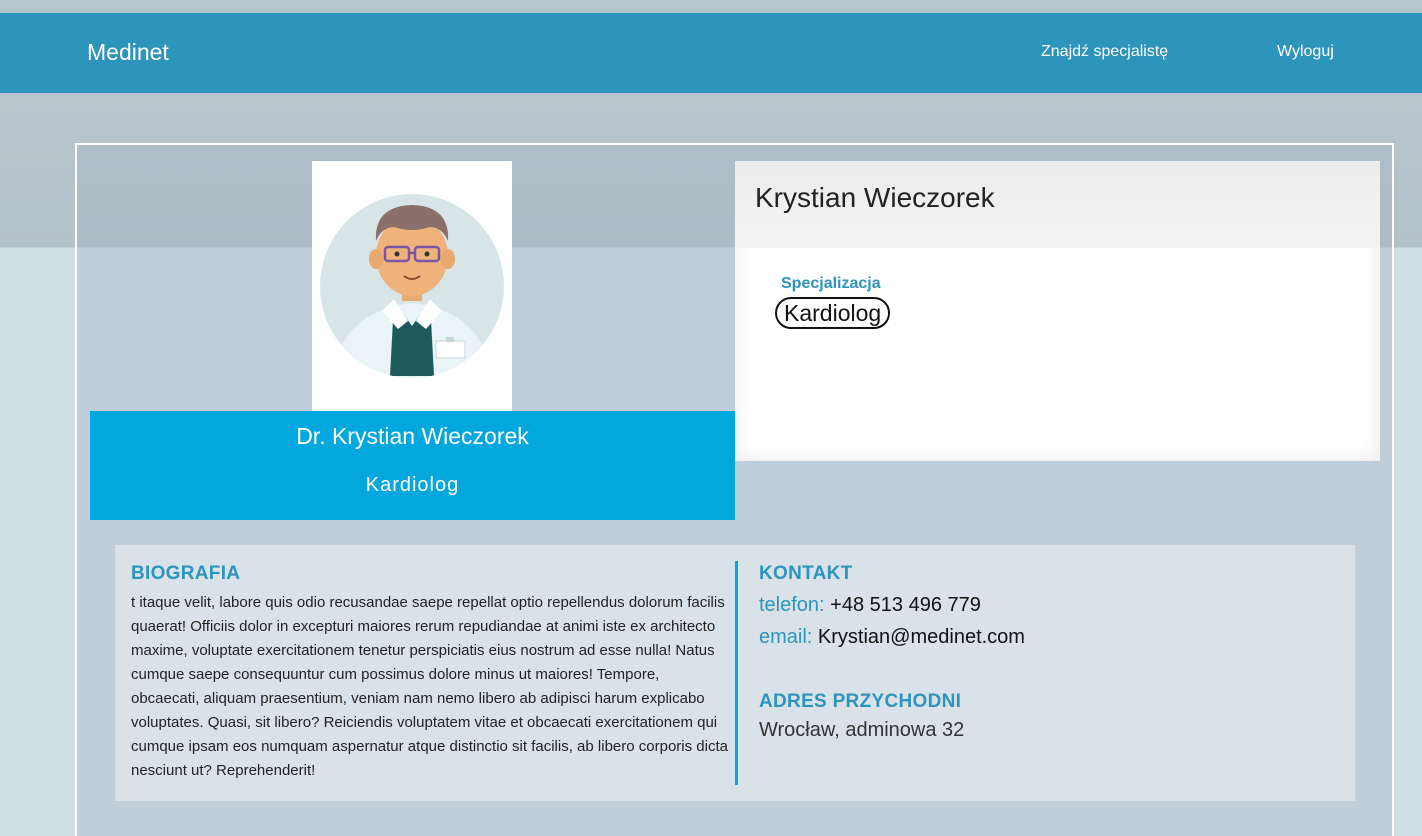 The image size is (1422, 836). I want to click on email-value: Krystian@medinet.com, so click(921, 637).